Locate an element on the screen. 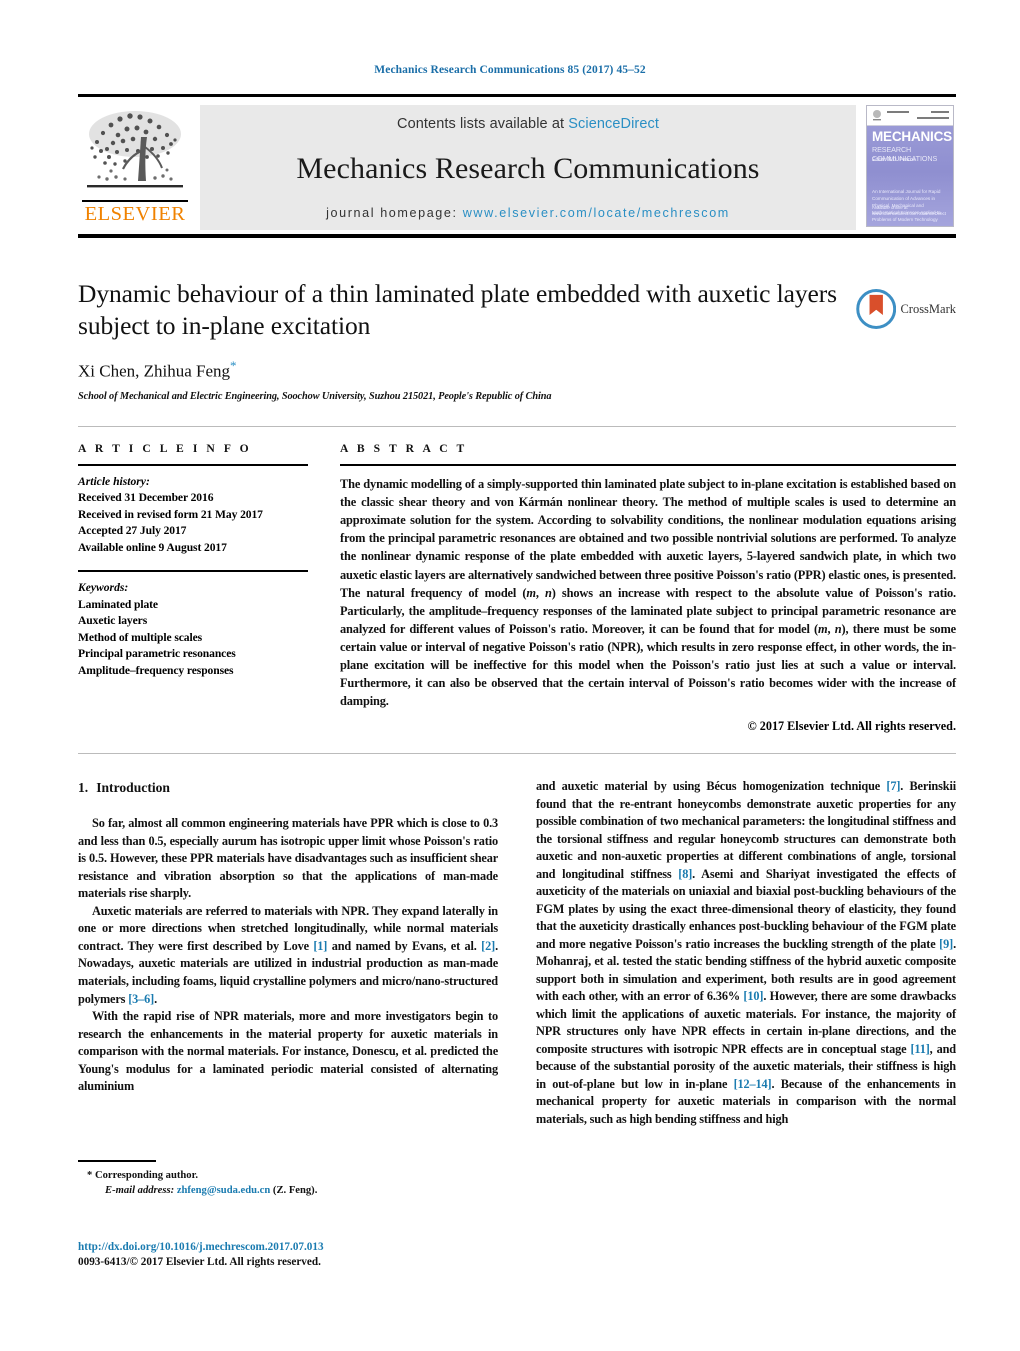  homepage-url-link: www.elsevier.com/locate/mechrescom is located at coordinates (596, 213).